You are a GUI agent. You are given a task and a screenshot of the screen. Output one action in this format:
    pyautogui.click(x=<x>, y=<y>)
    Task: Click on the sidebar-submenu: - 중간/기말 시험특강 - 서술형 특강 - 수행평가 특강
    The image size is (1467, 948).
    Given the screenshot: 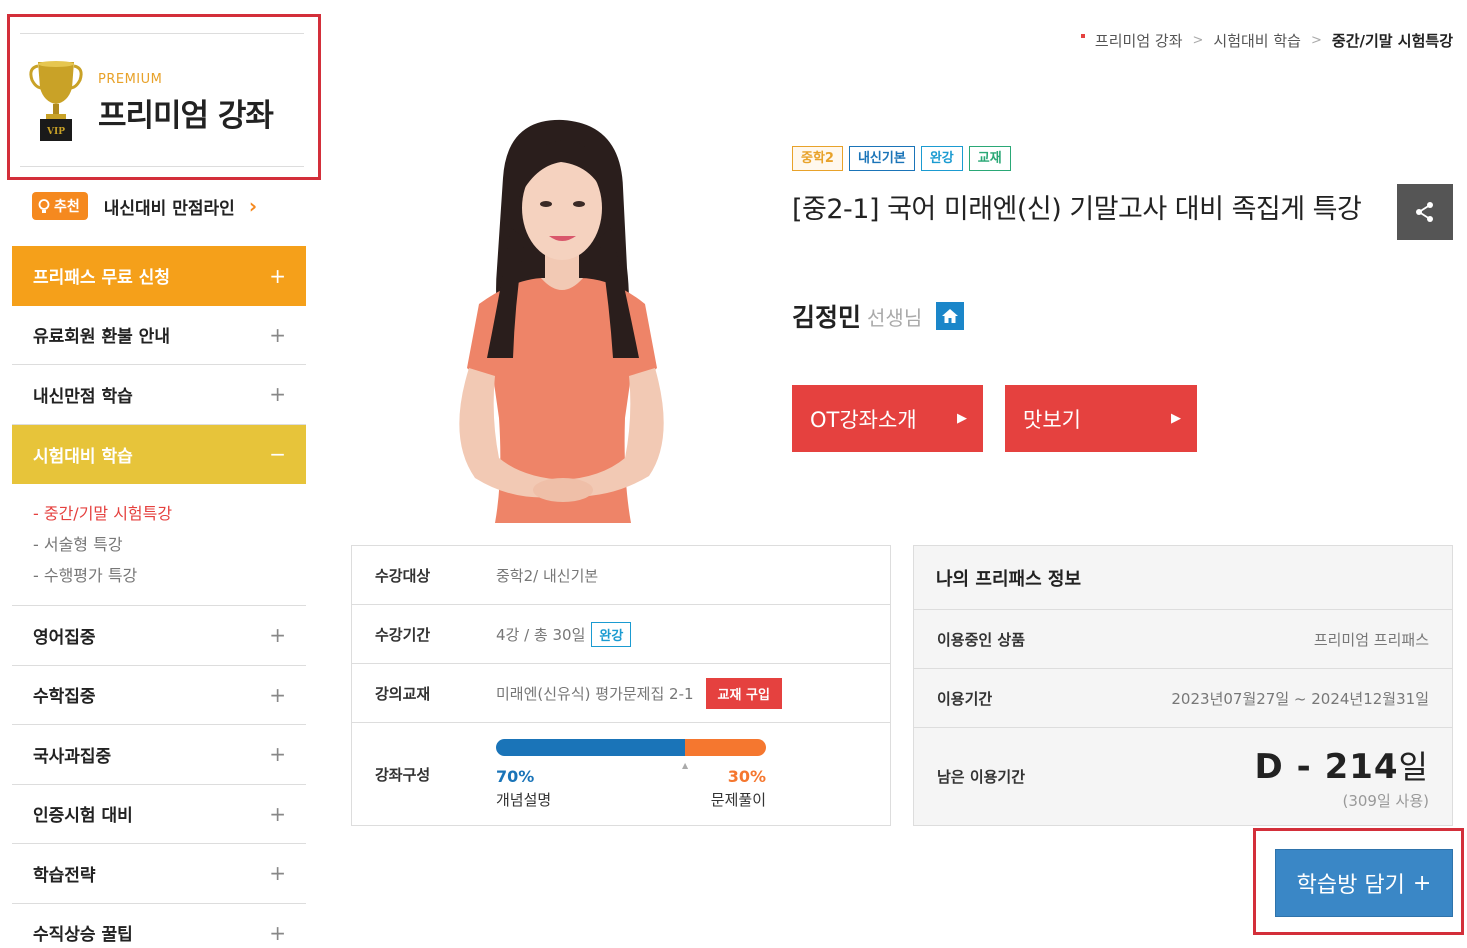 What is the action you would take?
    pyautogui.click(x=159, y=545)
    